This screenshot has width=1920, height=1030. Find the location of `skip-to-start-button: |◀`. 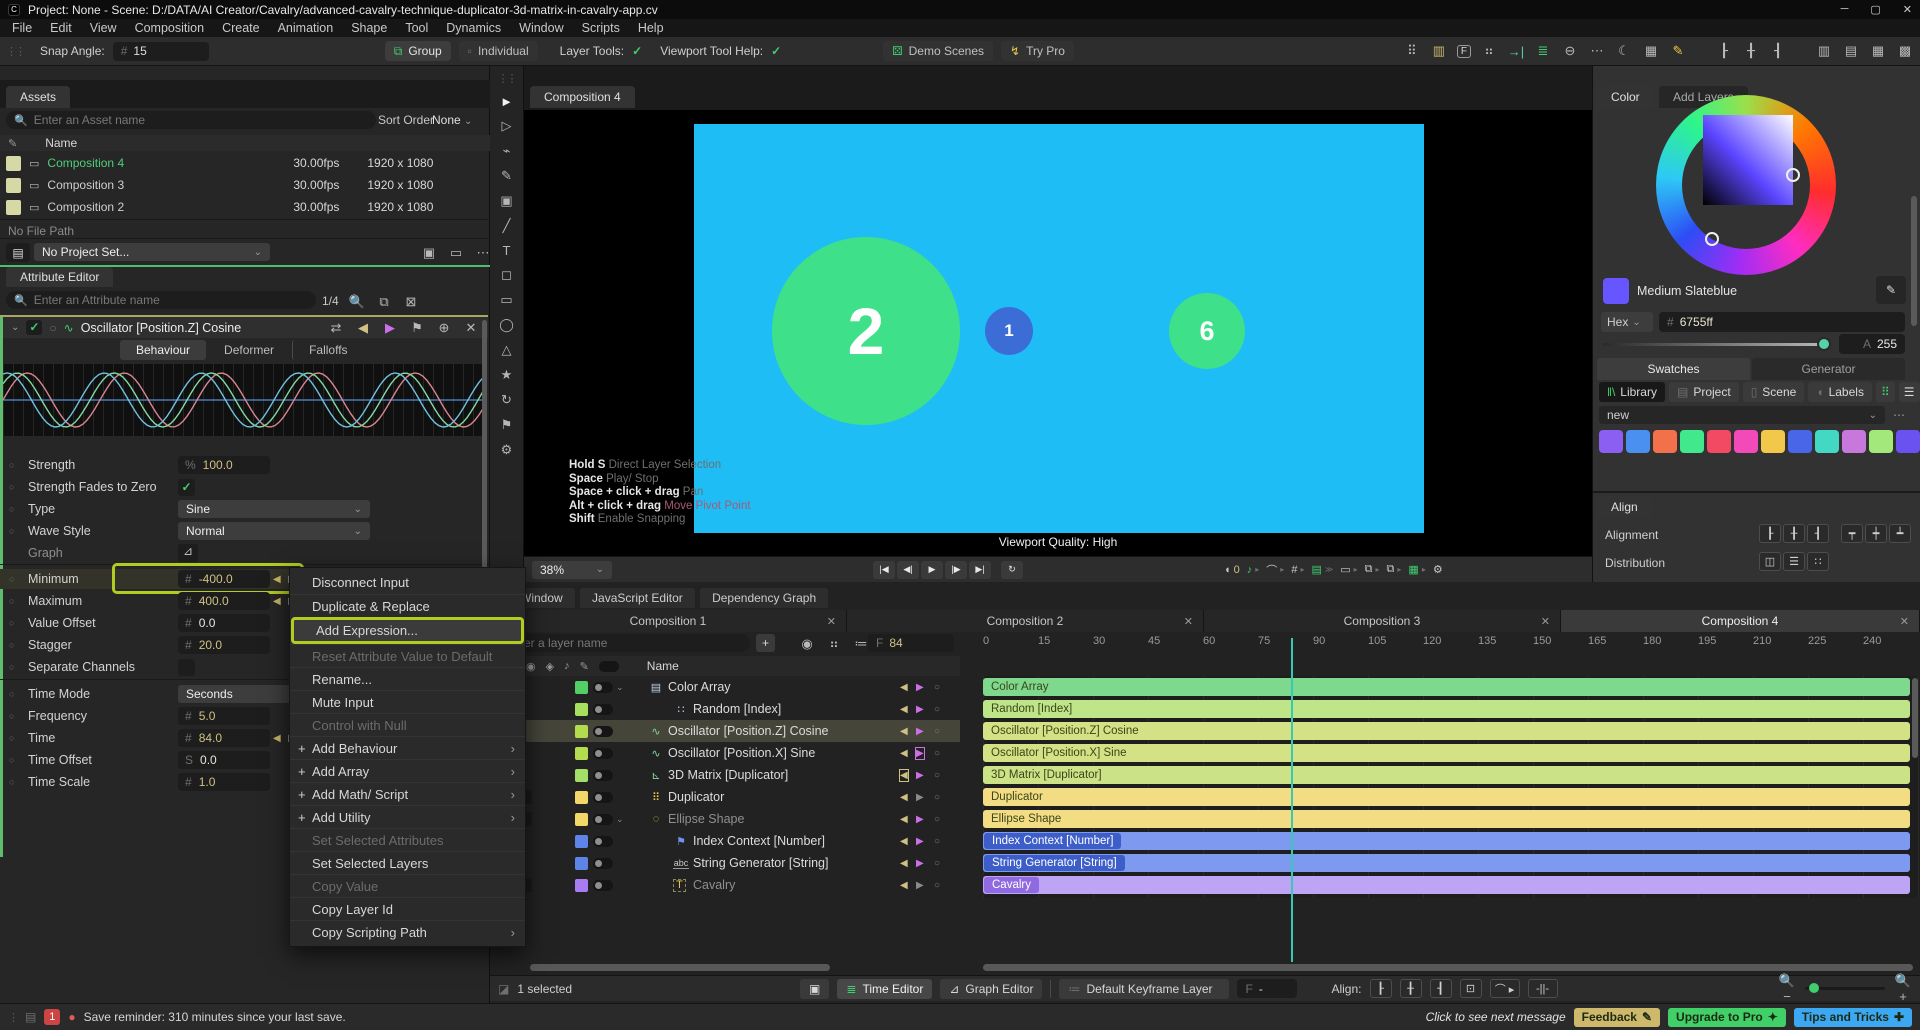

skip-to-start-button: |◀ is located at coordinates (884, 569).